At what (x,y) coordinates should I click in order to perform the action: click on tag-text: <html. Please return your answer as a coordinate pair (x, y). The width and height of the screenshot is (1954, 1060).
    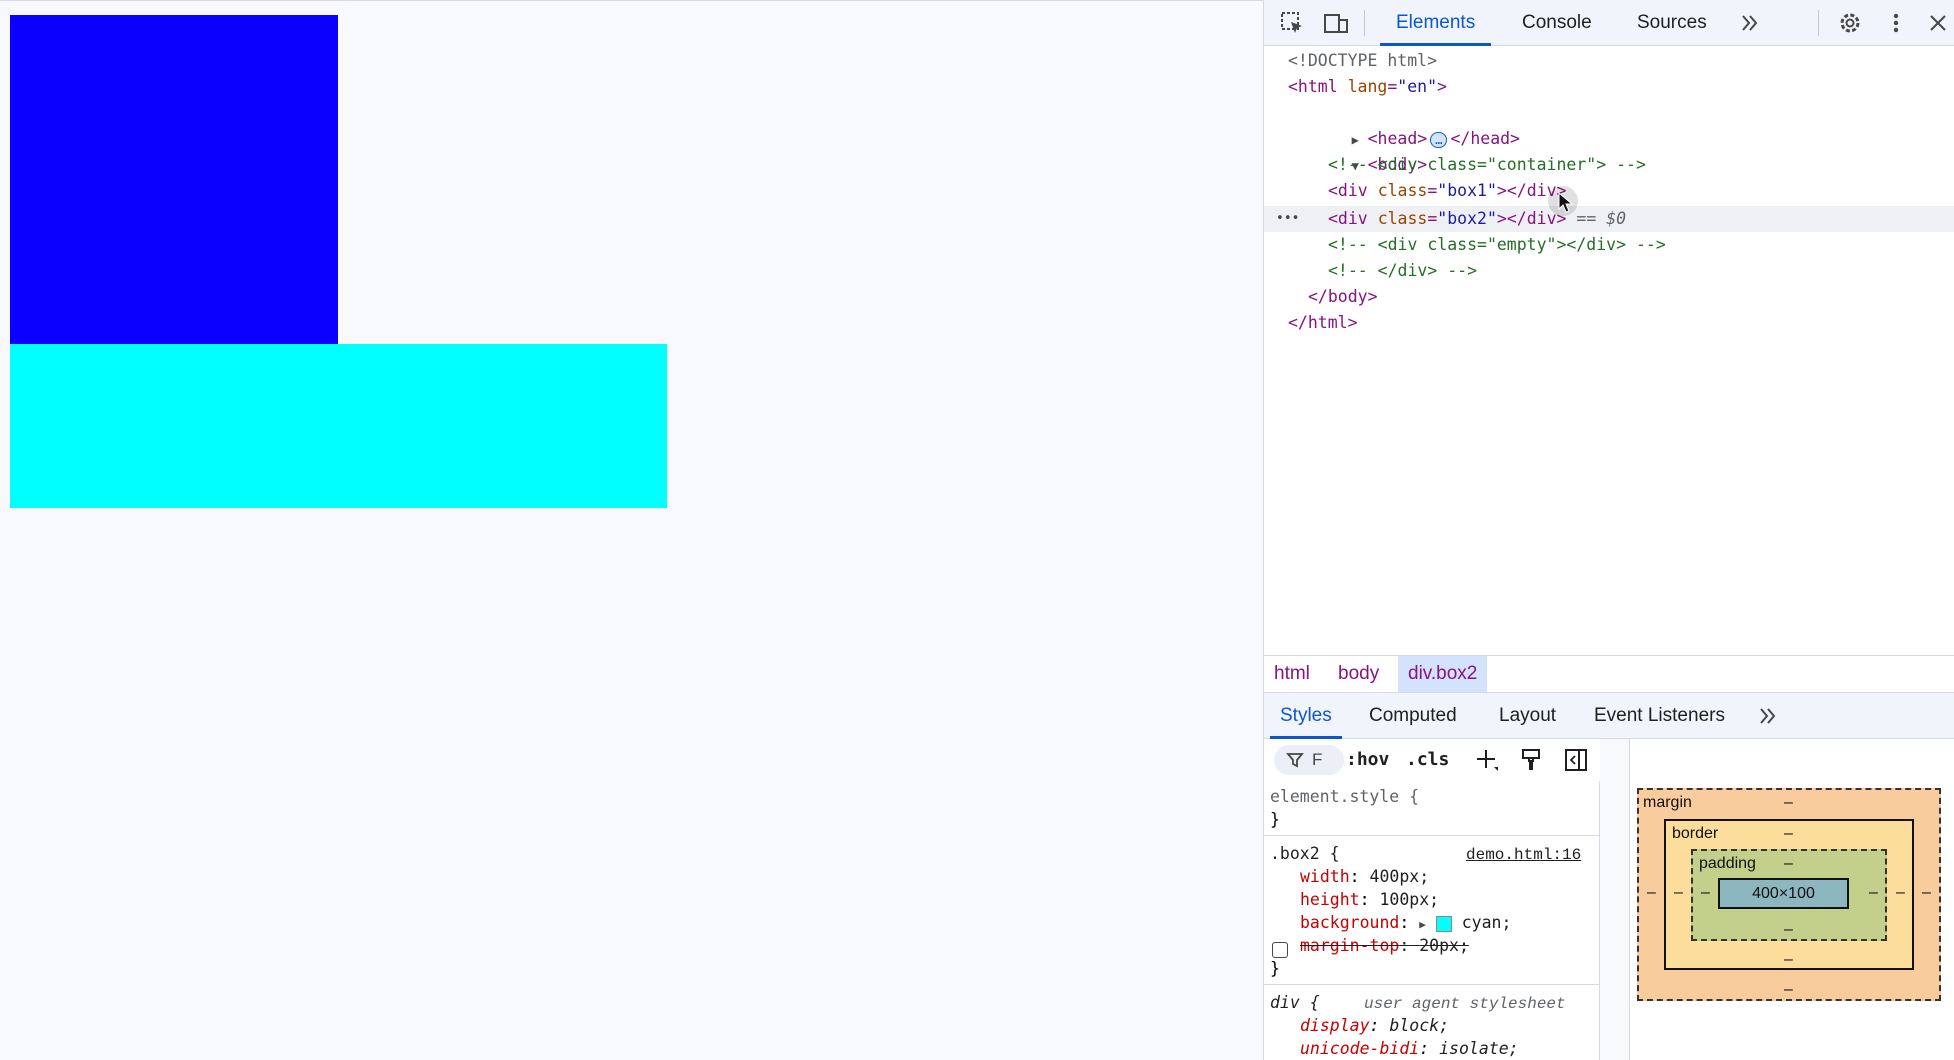
    Looking at the image, I should click on (1313, 86).